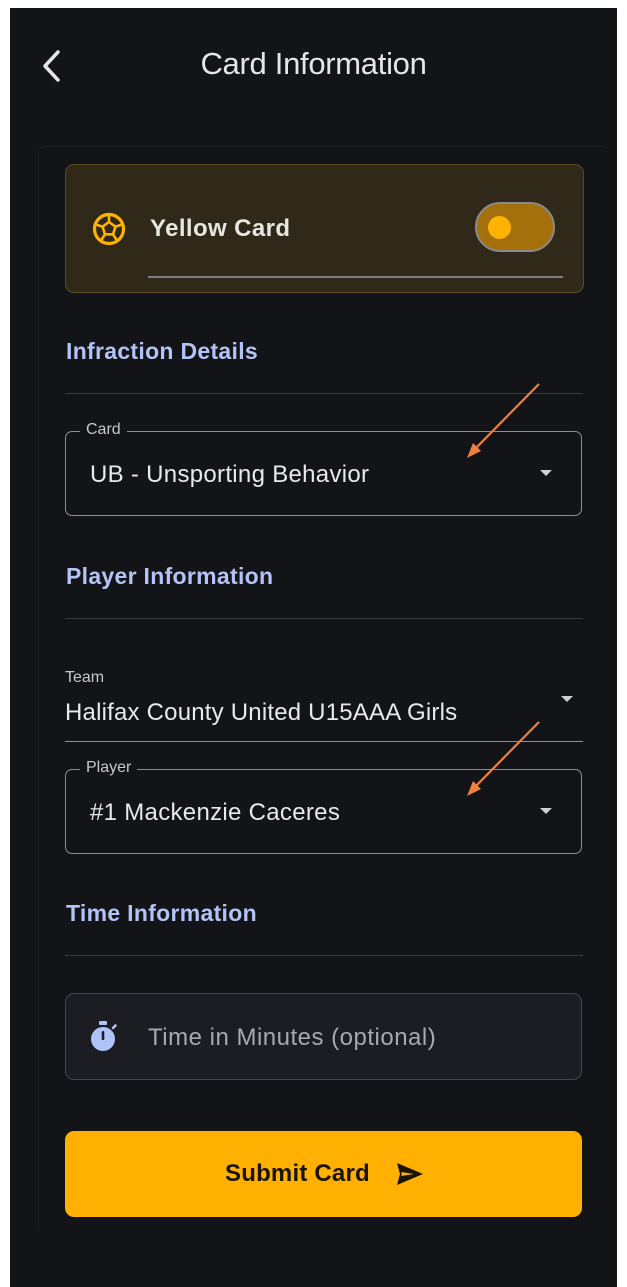 The height and width of the screenshot is (1287, 627). Describe the element at coordinates (230, 474) in the screenshot. I see `card-select-value: UB - Unsporting Behavior` at that location.